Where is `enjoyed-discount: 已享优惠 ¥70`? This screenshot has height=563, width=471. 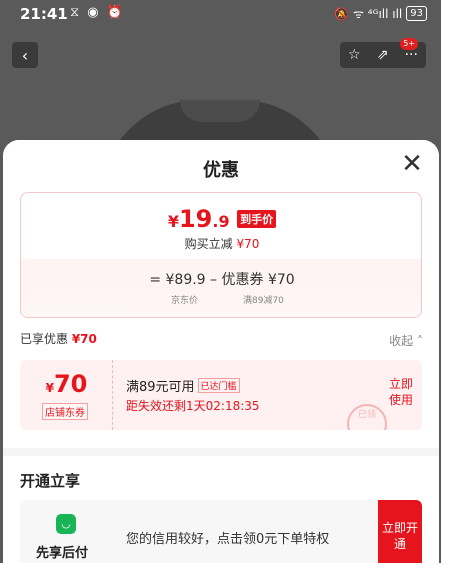
enjoyed-discount: 已享优惠 ¥70 is located at coordinates (58, 338).